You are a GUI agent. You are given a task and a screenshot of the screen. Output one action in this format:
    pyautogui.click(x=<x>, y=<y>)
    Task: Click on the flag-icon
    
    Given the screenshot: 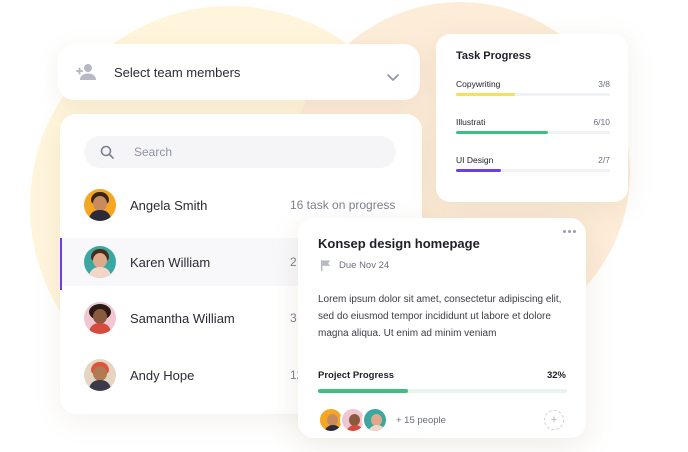 What is the action you would take?
    pyautogui.click(x=325, y=265)
    